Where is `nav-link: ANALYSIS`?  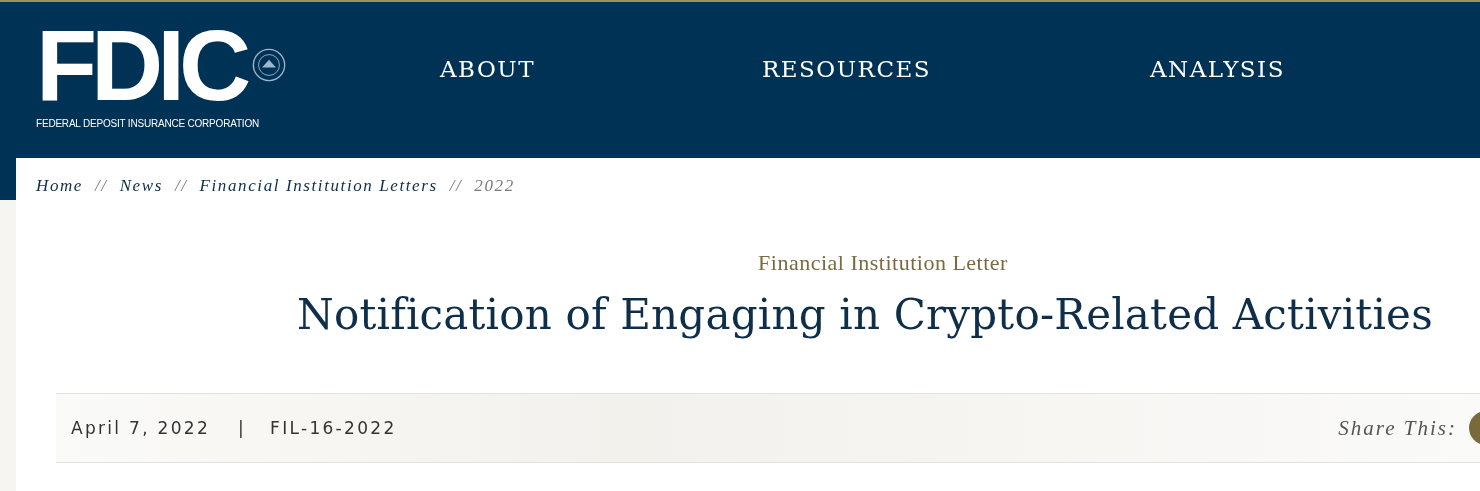 nav-link: ANALYSIS is located at coordinates (1217, 69).